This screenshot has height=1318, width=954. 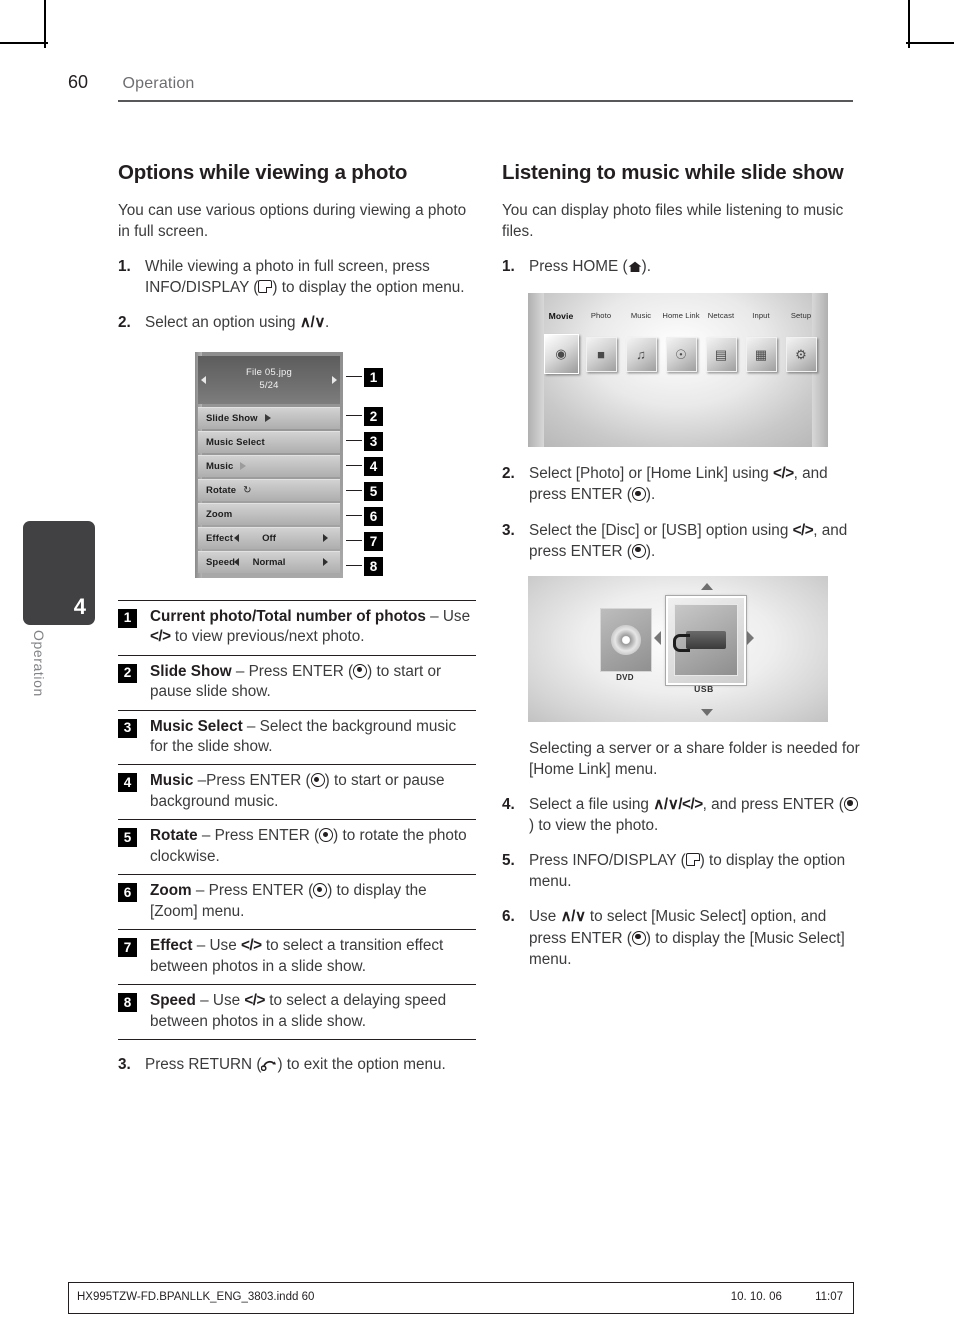 I want to click on right-step-4-b: , and press ENTER (, so click(x=773, y=805).